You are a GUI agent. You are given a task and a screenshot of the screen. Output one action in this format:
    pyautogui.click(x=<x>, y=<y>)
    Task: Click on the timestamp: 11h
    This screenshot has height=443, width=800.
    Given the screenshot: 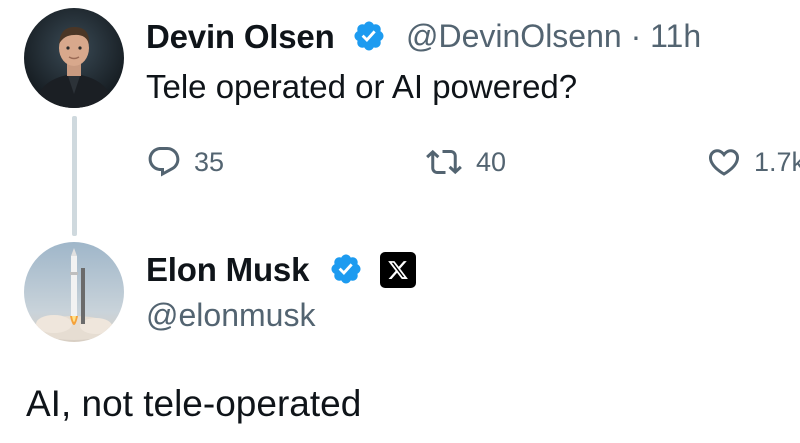 What is the action you would take?
    pyautogui.click(x=675, y=36)
    